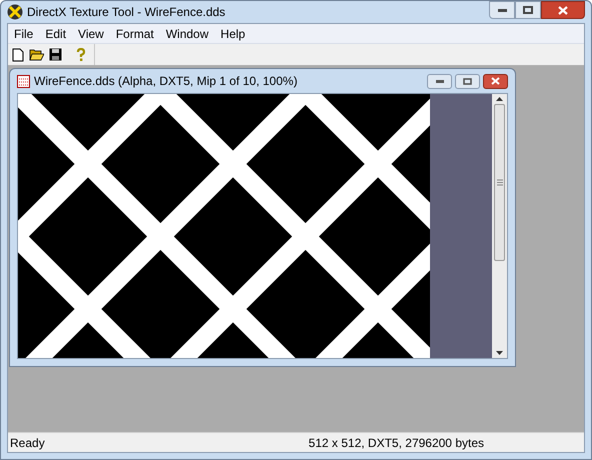 The image size is (592, 460). Describe the element at coordinates (187, 33) in the screenshot. I see `menu-item: Window` at that location.